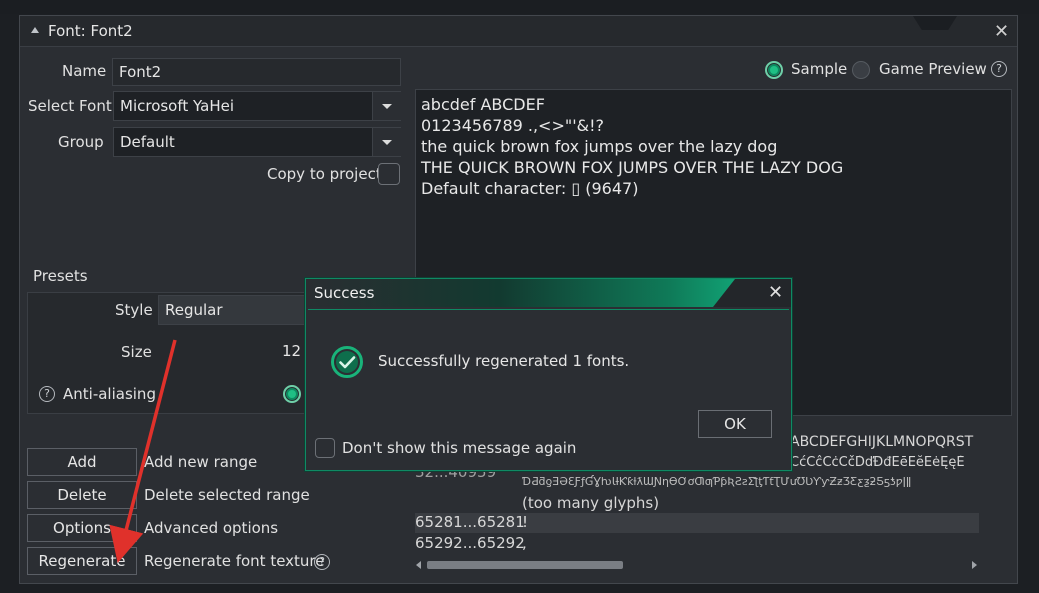 Image resolution: width=1039 pixels, height=593 pixels. Describe the element at coordinates (35, 30) in the screenshot. I see `collapse-icon` at that location.